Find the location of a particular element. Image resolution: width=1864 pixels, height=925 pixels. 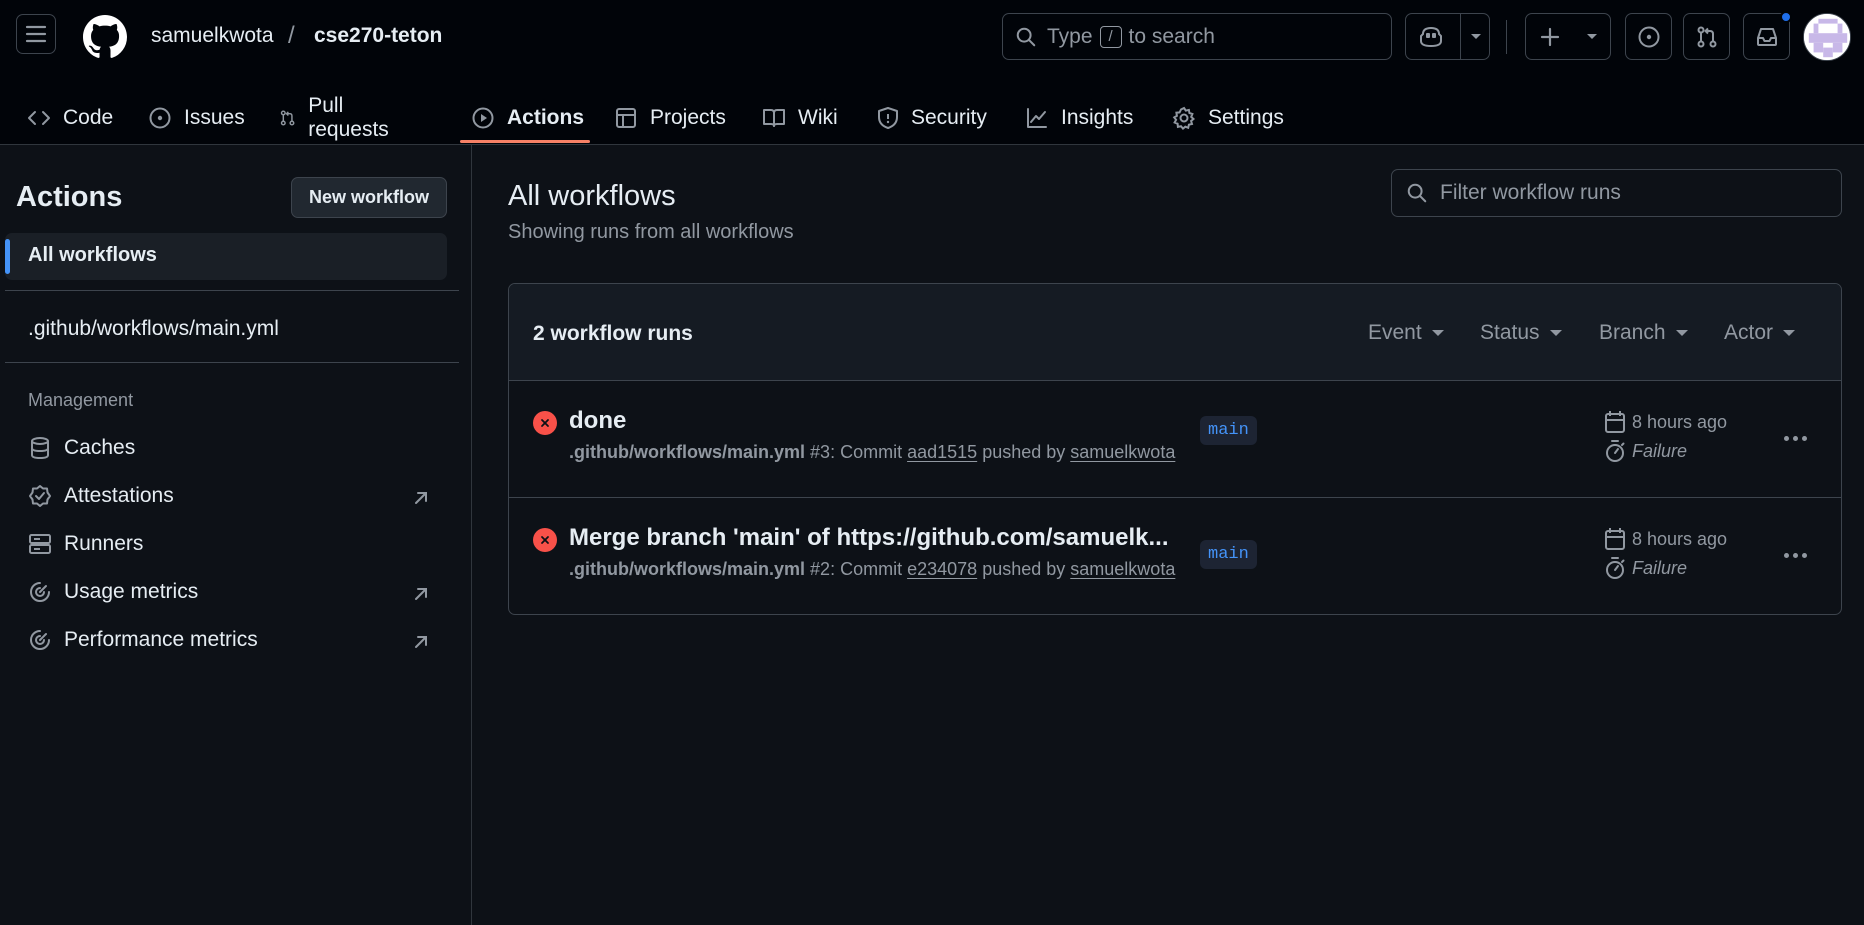

runs-count: 2 workflow runs is located at coordinates (613, 333).